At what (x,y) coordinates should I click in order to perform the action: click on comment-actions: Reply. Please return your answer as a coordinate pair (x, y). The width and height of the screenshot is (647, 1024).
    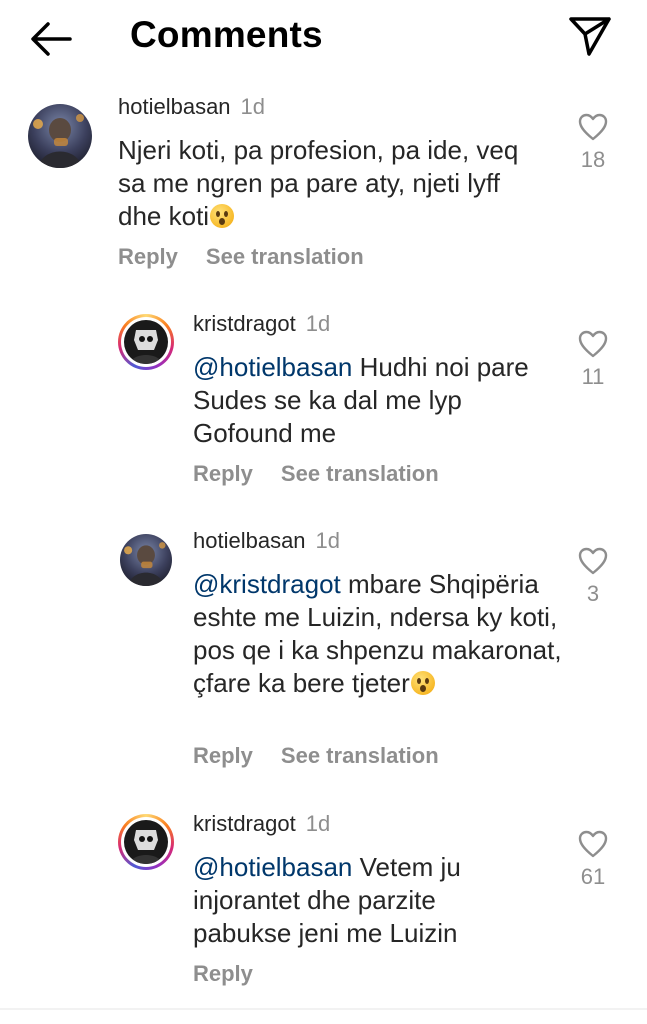
    Looking at the image, I should click on (223, 974).